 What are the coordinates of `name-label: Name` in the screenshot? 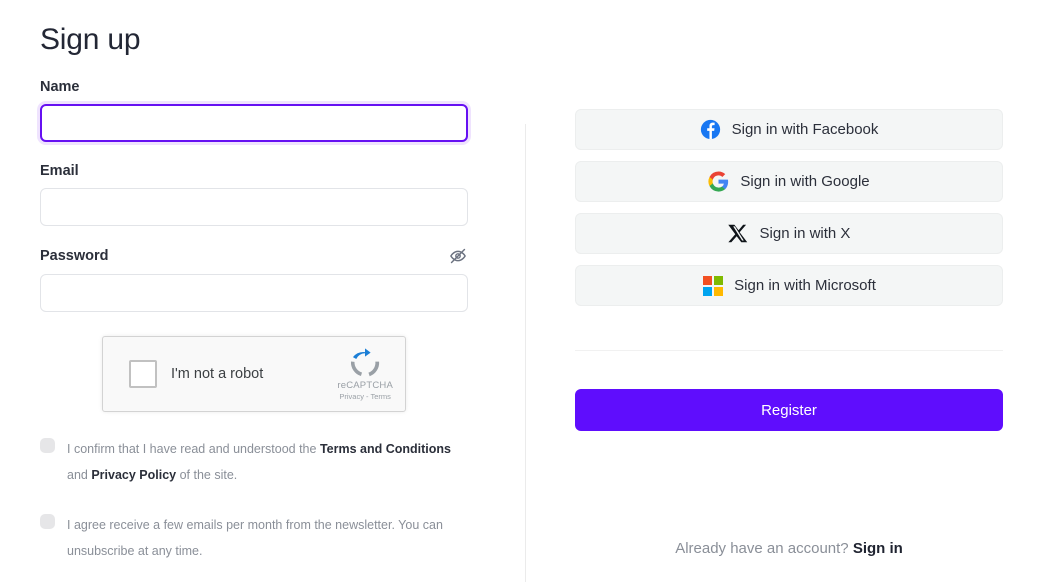 It's located at (60, 87).